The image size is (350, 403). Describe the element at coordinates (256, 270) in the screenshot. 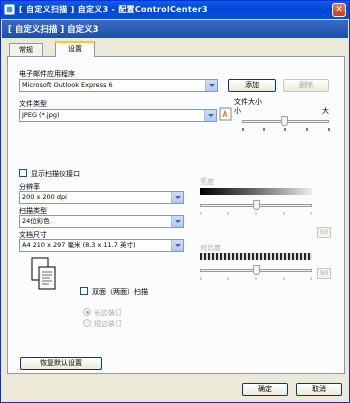

I see `contrast-slider-thumb` at that location.